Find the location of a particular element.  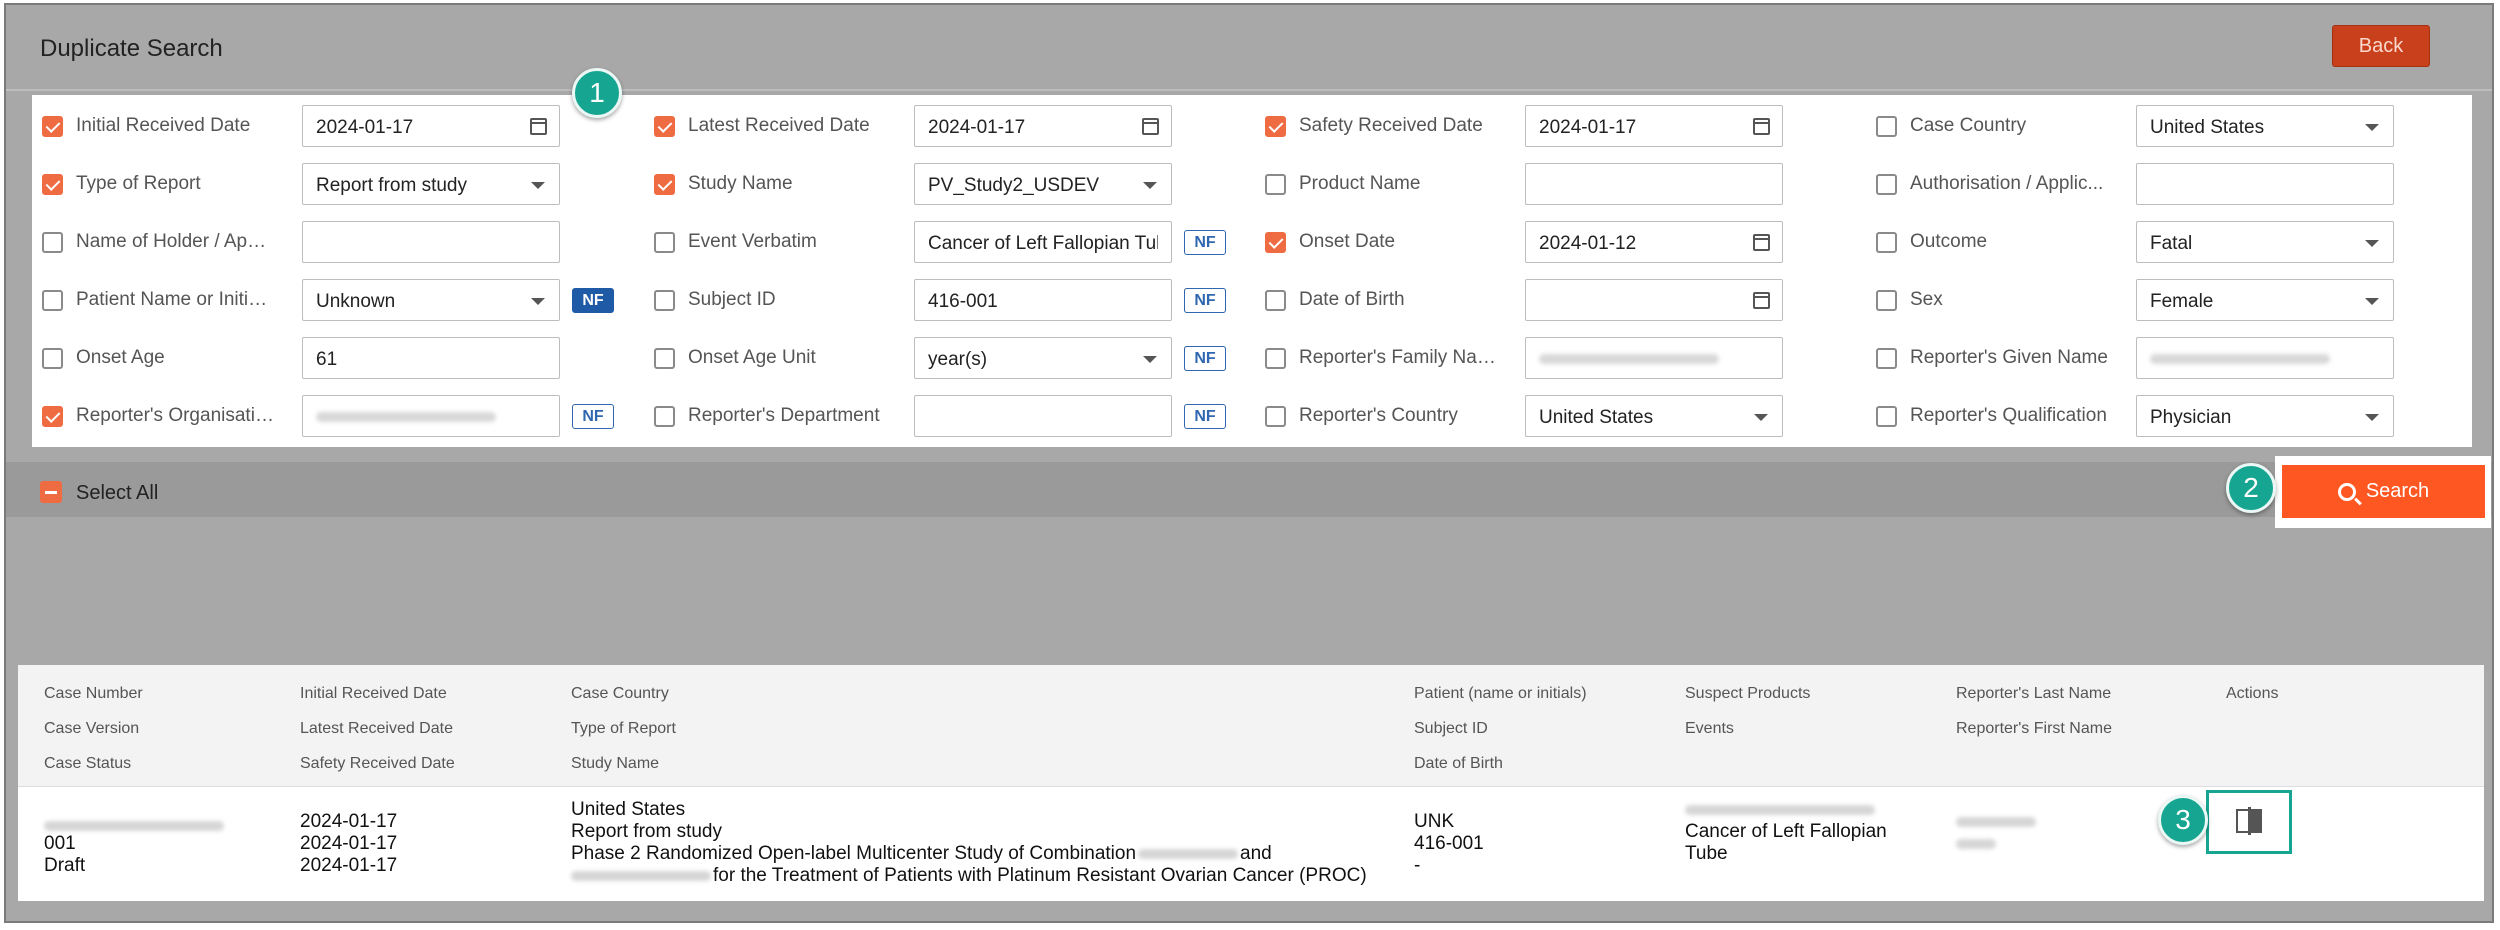

field-select: Female is located at coordinates (2265, 300).